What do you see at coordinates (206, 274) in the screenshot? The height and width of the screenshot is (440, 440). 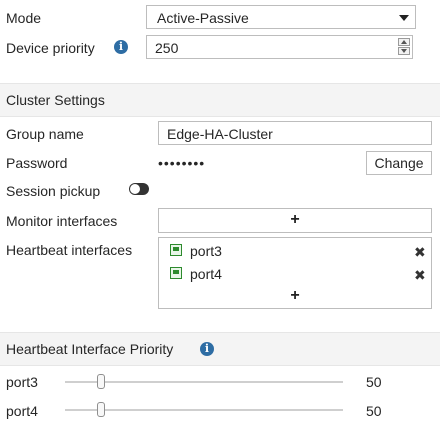 I see `heartbeat-interface-name: port4` at bounding box center [206, 274].